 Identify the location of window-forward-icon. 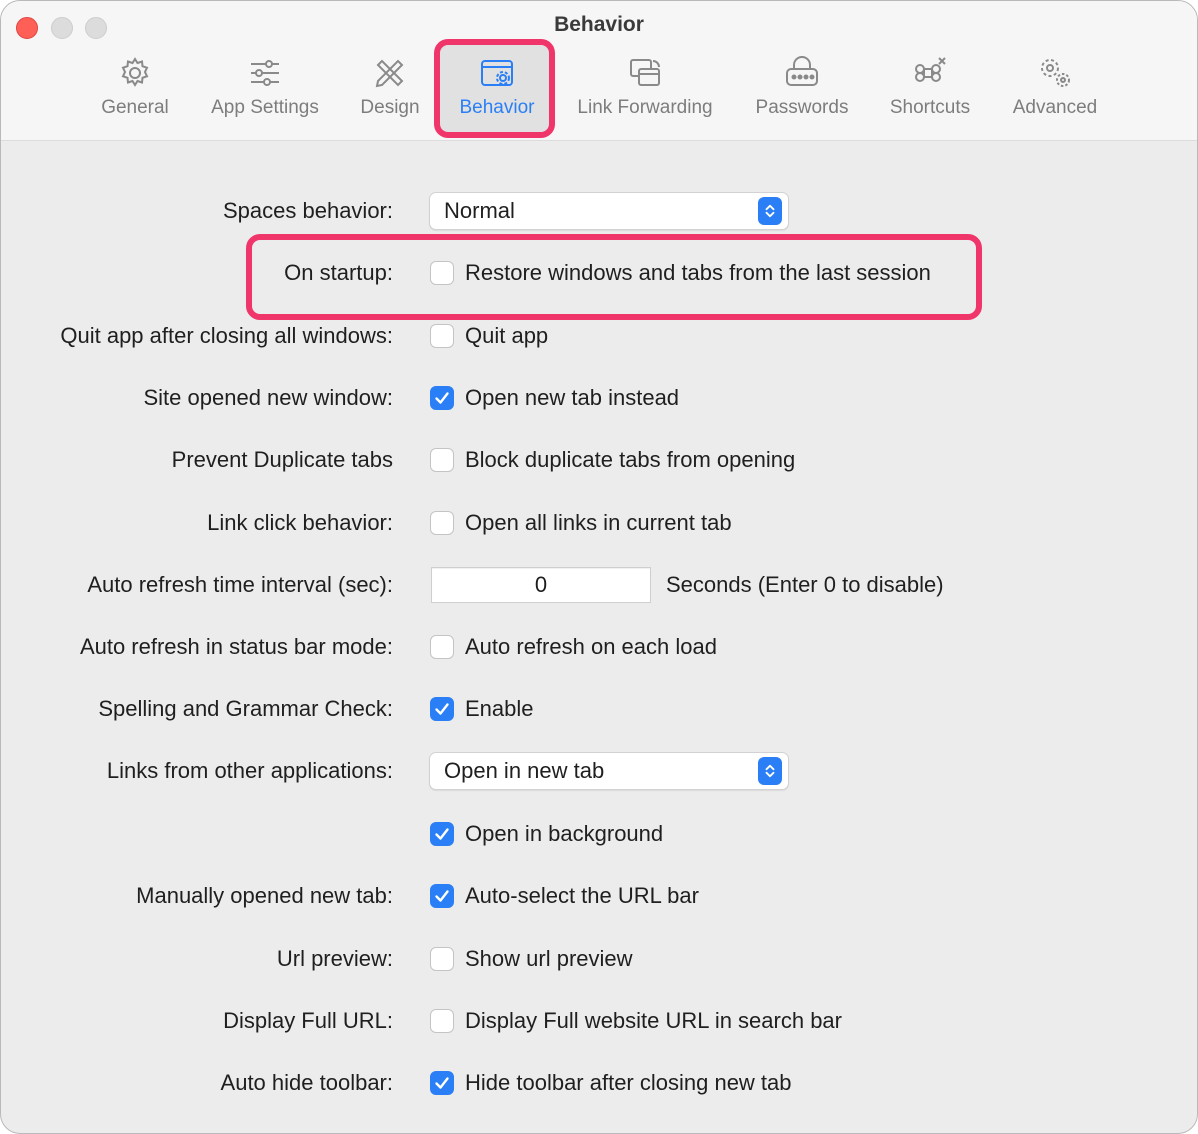
(645, 73).